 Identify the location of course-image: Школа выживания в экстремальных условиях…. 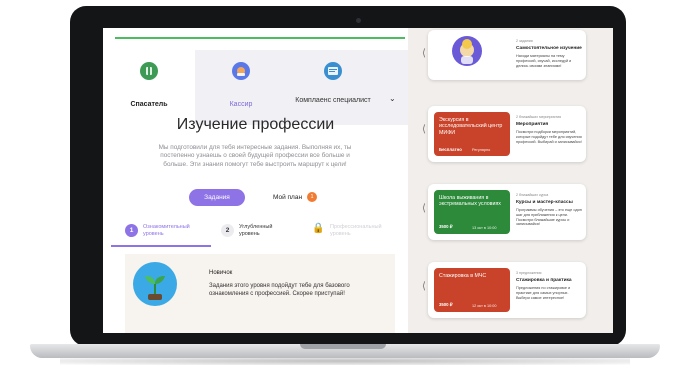
(472, 212).